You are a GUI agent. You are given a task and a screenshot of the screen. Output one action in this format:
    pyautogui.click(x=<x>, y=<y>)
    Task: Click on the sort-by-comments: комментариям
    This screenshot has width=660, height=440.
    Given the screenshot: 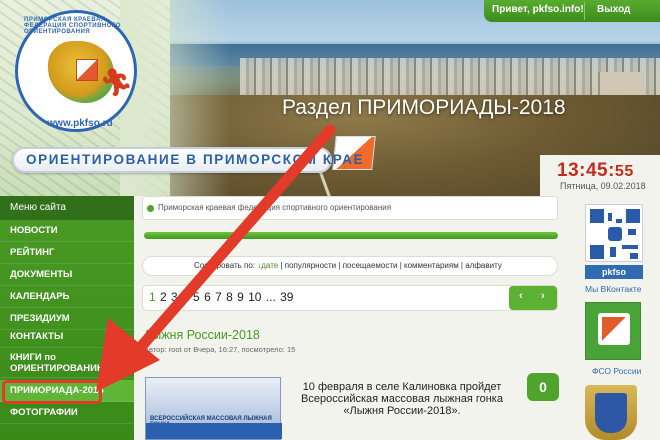 What is the action you would take?
    pyautogui.click(x=431, y=265)
    